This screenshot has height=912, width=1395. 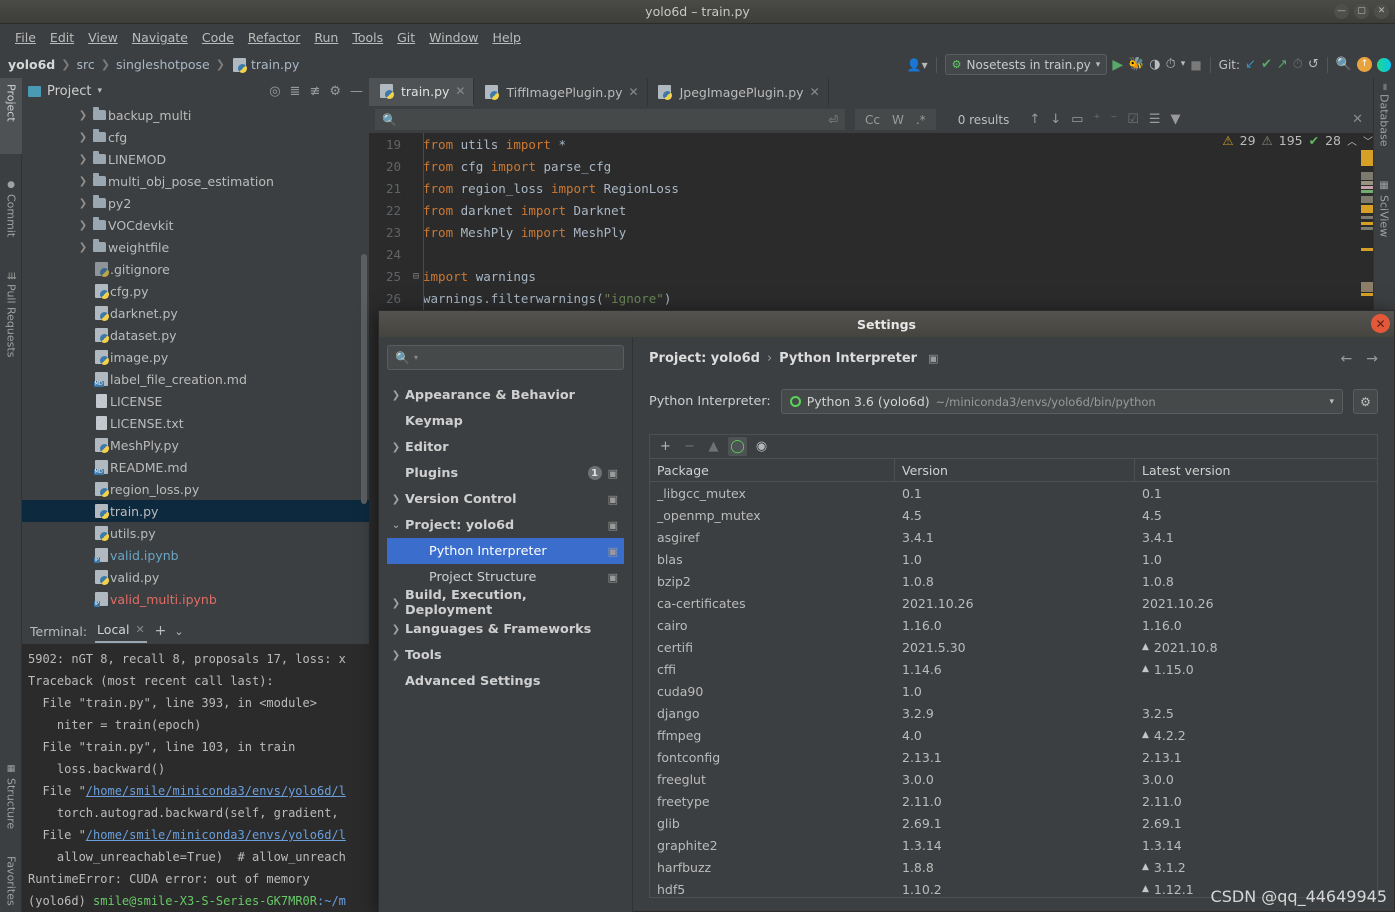 What do you see at coordinates (871, 166) in the screenshot?
I see `code-line: 20 from cfg import parse_cfg` at bounding box center [871, 166].